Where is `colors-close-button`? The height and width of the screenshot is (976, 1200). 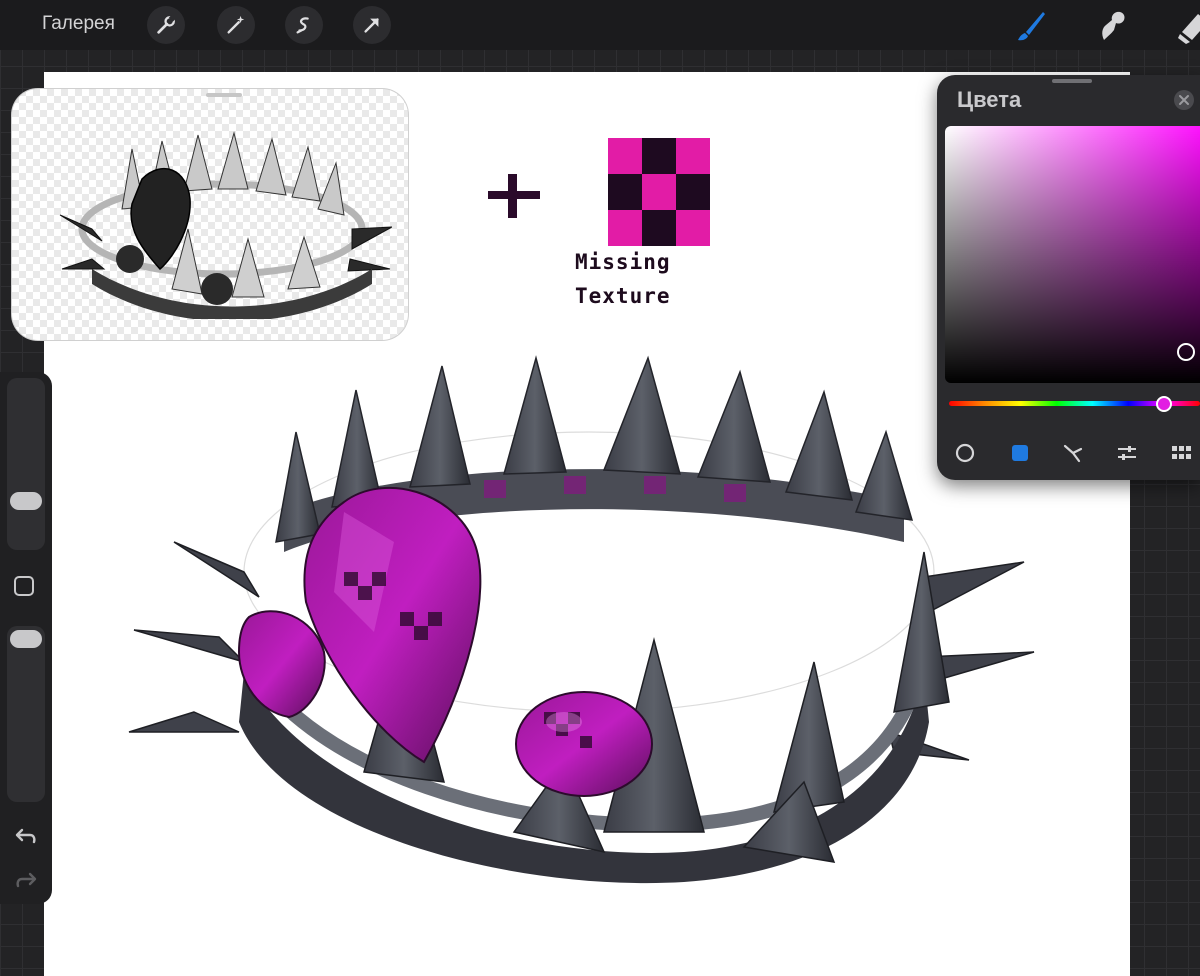
colors-close-button is located at coordinates (1184, 100).